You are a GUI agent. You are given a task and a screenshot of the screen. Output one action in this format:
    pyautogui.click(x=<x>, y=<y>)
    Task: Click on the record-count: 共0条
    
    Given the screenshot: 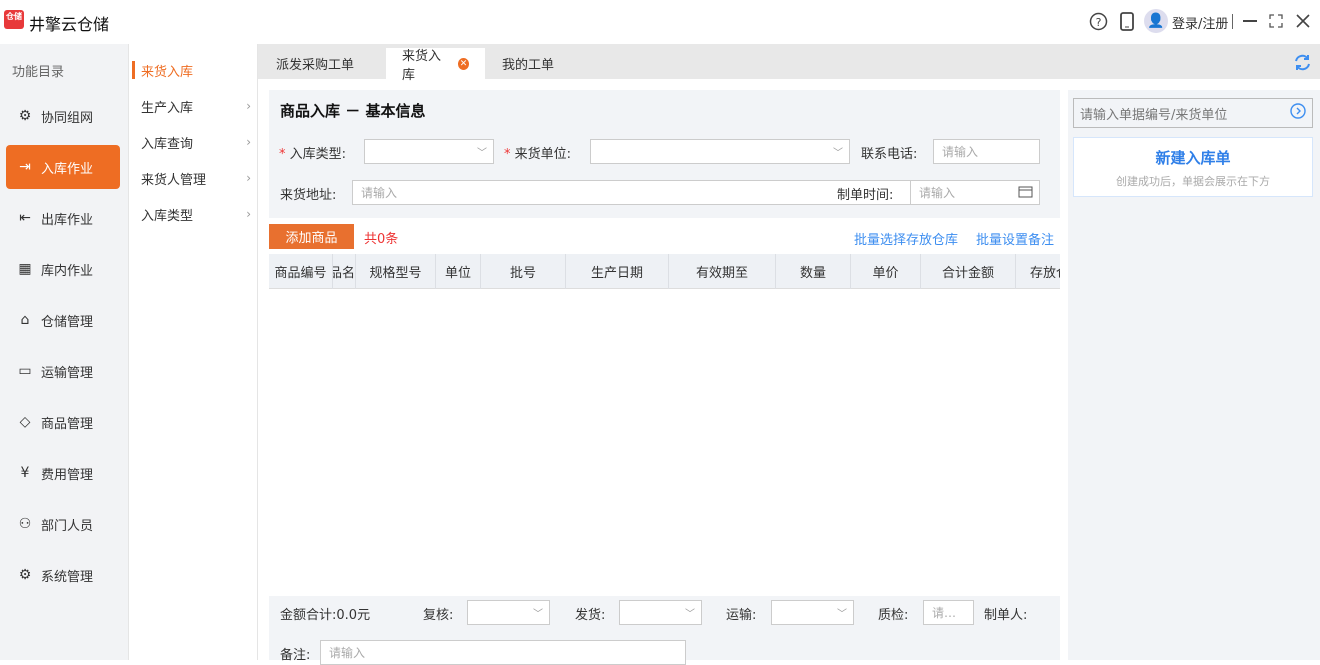 What is the action you would take?
    pyautogui.click(x=381, y=239)
    